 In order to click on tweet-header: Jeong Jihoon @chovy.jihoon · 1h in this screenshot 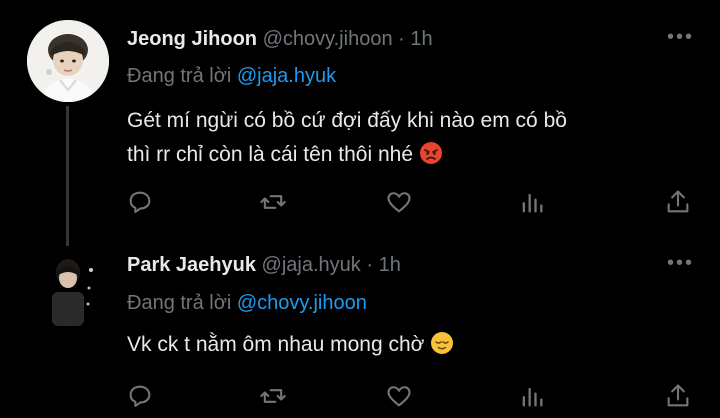, I will do `click(280, 39)`.